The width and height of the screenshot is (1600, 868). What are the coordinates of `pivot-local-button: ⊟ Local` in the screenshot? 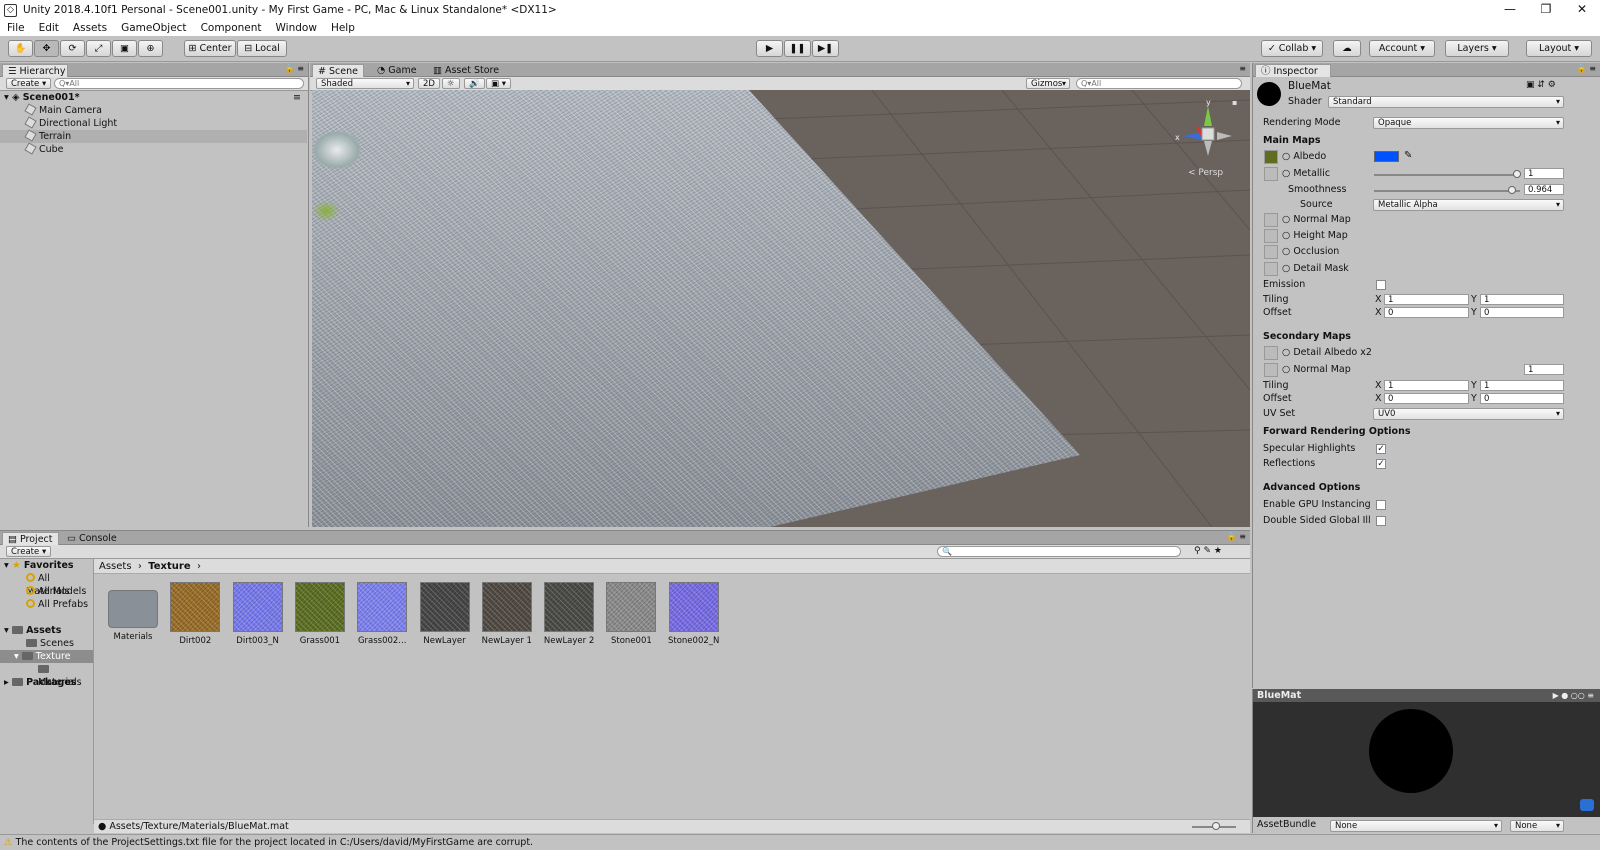 It's located at (262, 48).